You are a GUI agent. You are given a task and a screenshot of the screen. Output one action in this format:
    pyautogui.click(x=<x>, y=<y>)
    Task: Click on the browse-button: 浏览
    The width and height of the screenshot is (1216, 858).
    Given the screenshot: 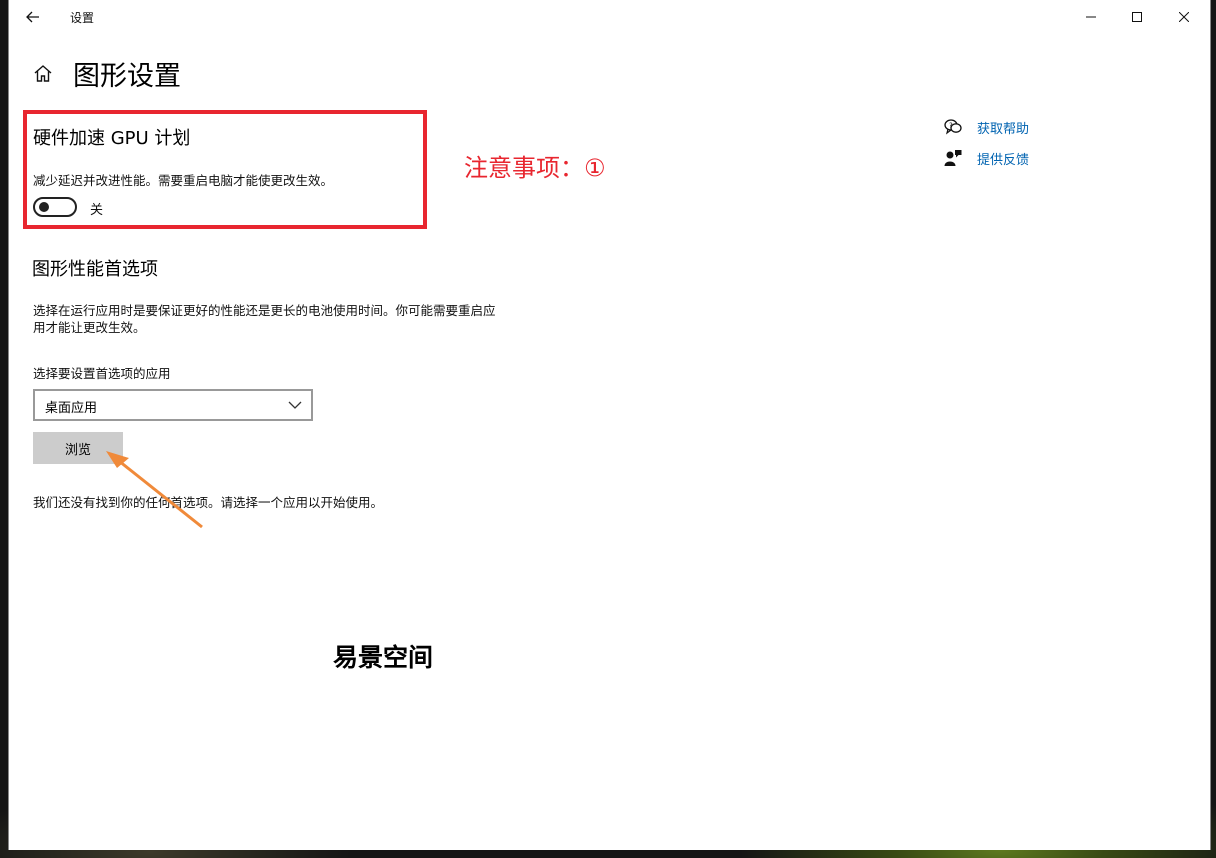 What is the action you would take?
    pyautogui.click(x=78, y=448)
    